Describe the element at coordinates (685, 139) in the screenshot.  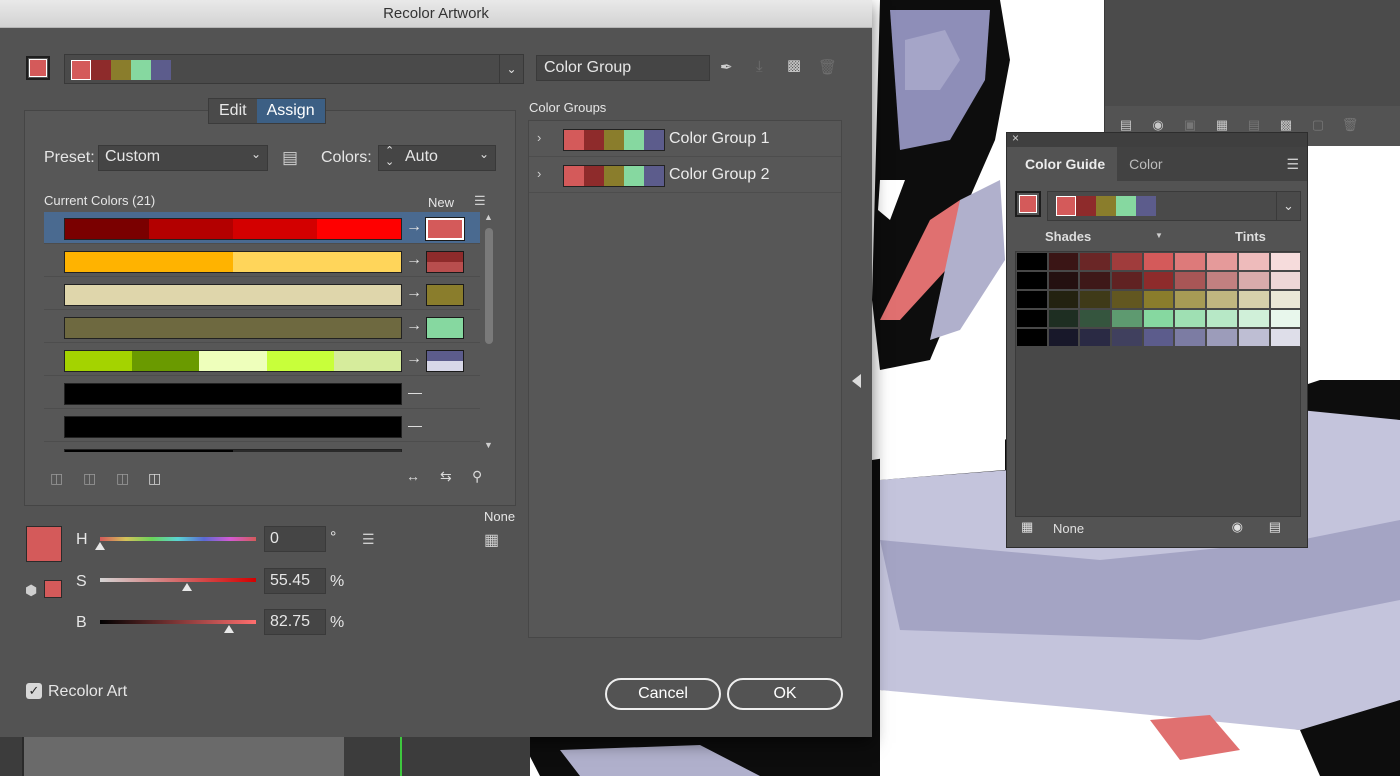
I see `color-group-row: › Color Group 1` at that location.